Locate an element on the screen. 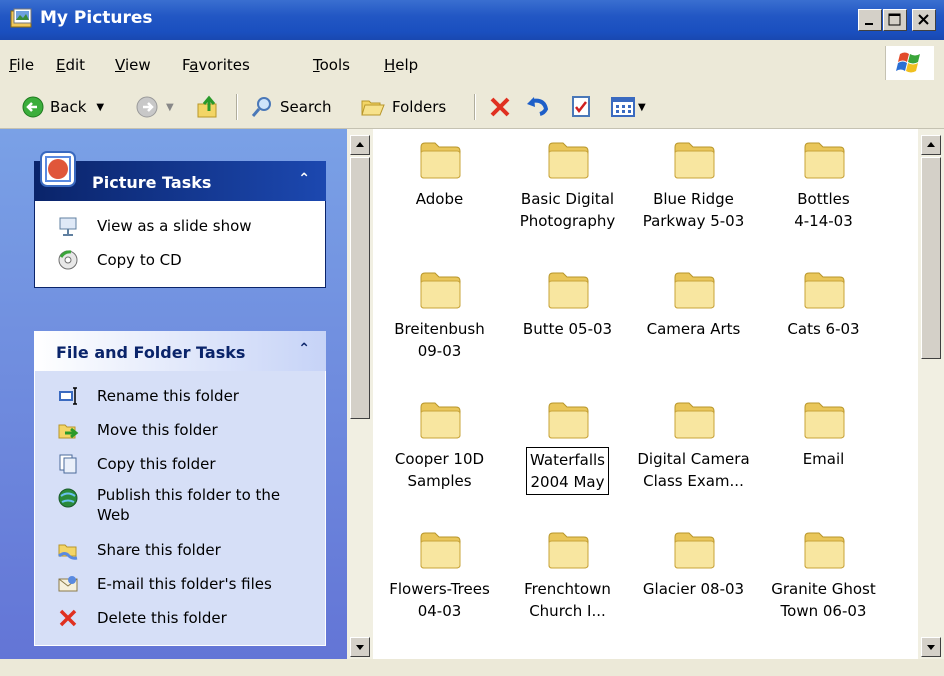  folder-item: Blue Ridge Parkway 5-03 is located at coordinates (693, 185).